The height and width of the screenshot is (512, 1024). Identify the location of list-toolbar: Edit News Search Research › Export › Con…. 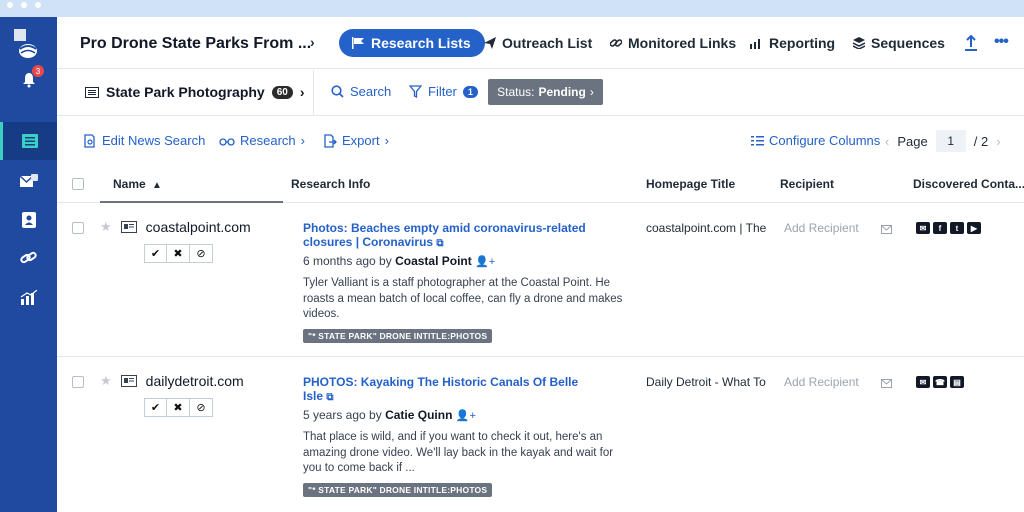
(540, 140).